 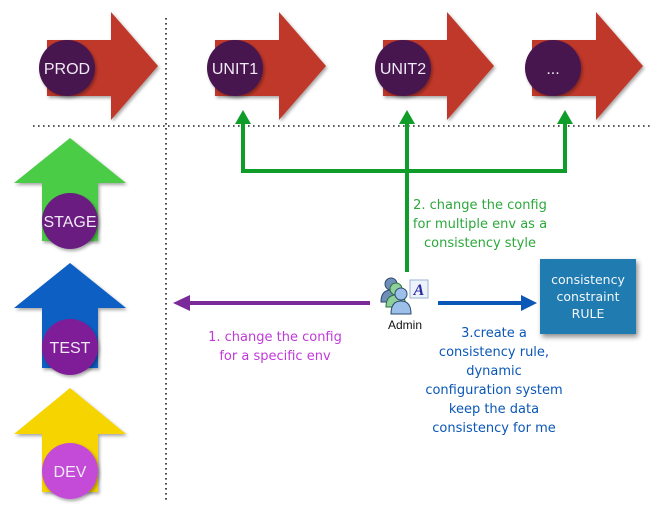 I want to click on arrowhead-to-more, so click(x=565, y=117).